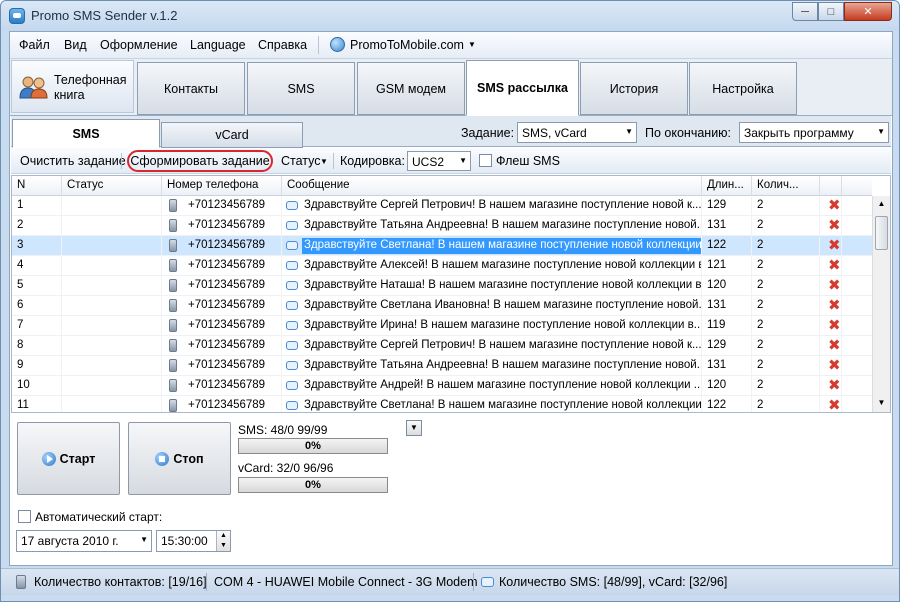 The height and width of the screenshot is (602, 900). What do you see at coordinates (634, 88) in the screenshot?
I see `tab-history: История` at bounding box center [634, 88].